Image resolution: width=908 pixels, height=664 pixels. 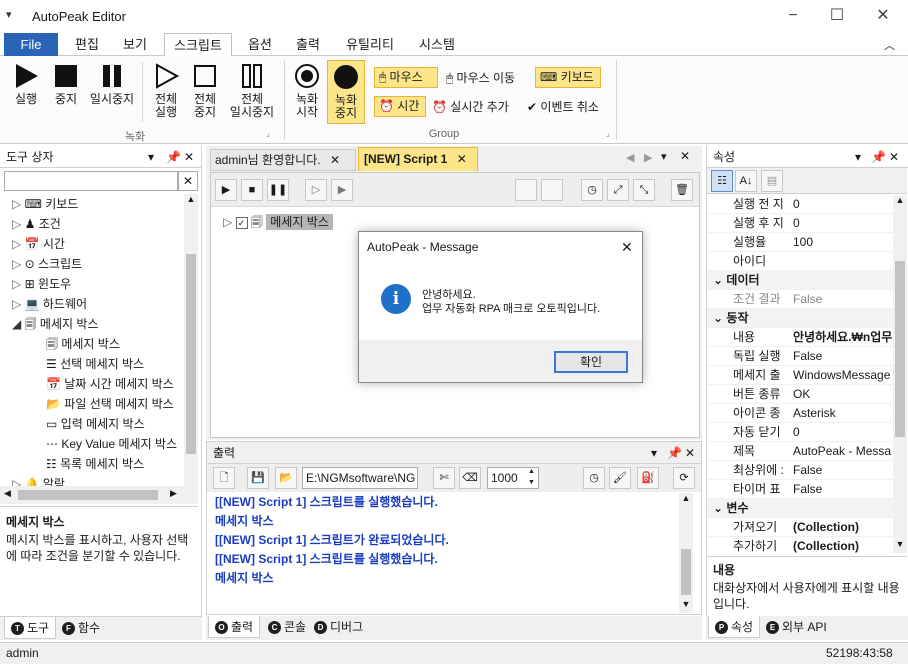 What do you see at coordinates (620, 478) in the screenshot?
I see `brush-icon: 🖌` at bounding box center [620, 478].